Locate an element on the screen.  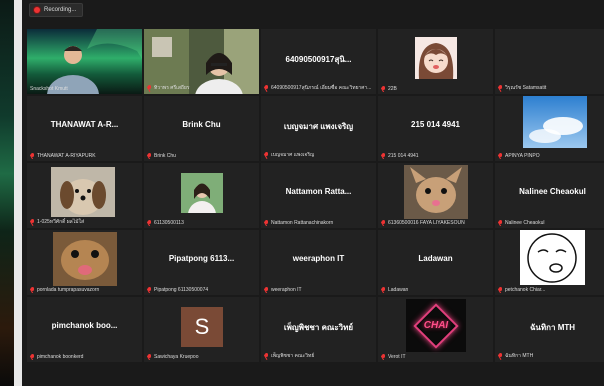
participant-tile-18: Ladawan Ladawan is located at coordinates (435, 262).